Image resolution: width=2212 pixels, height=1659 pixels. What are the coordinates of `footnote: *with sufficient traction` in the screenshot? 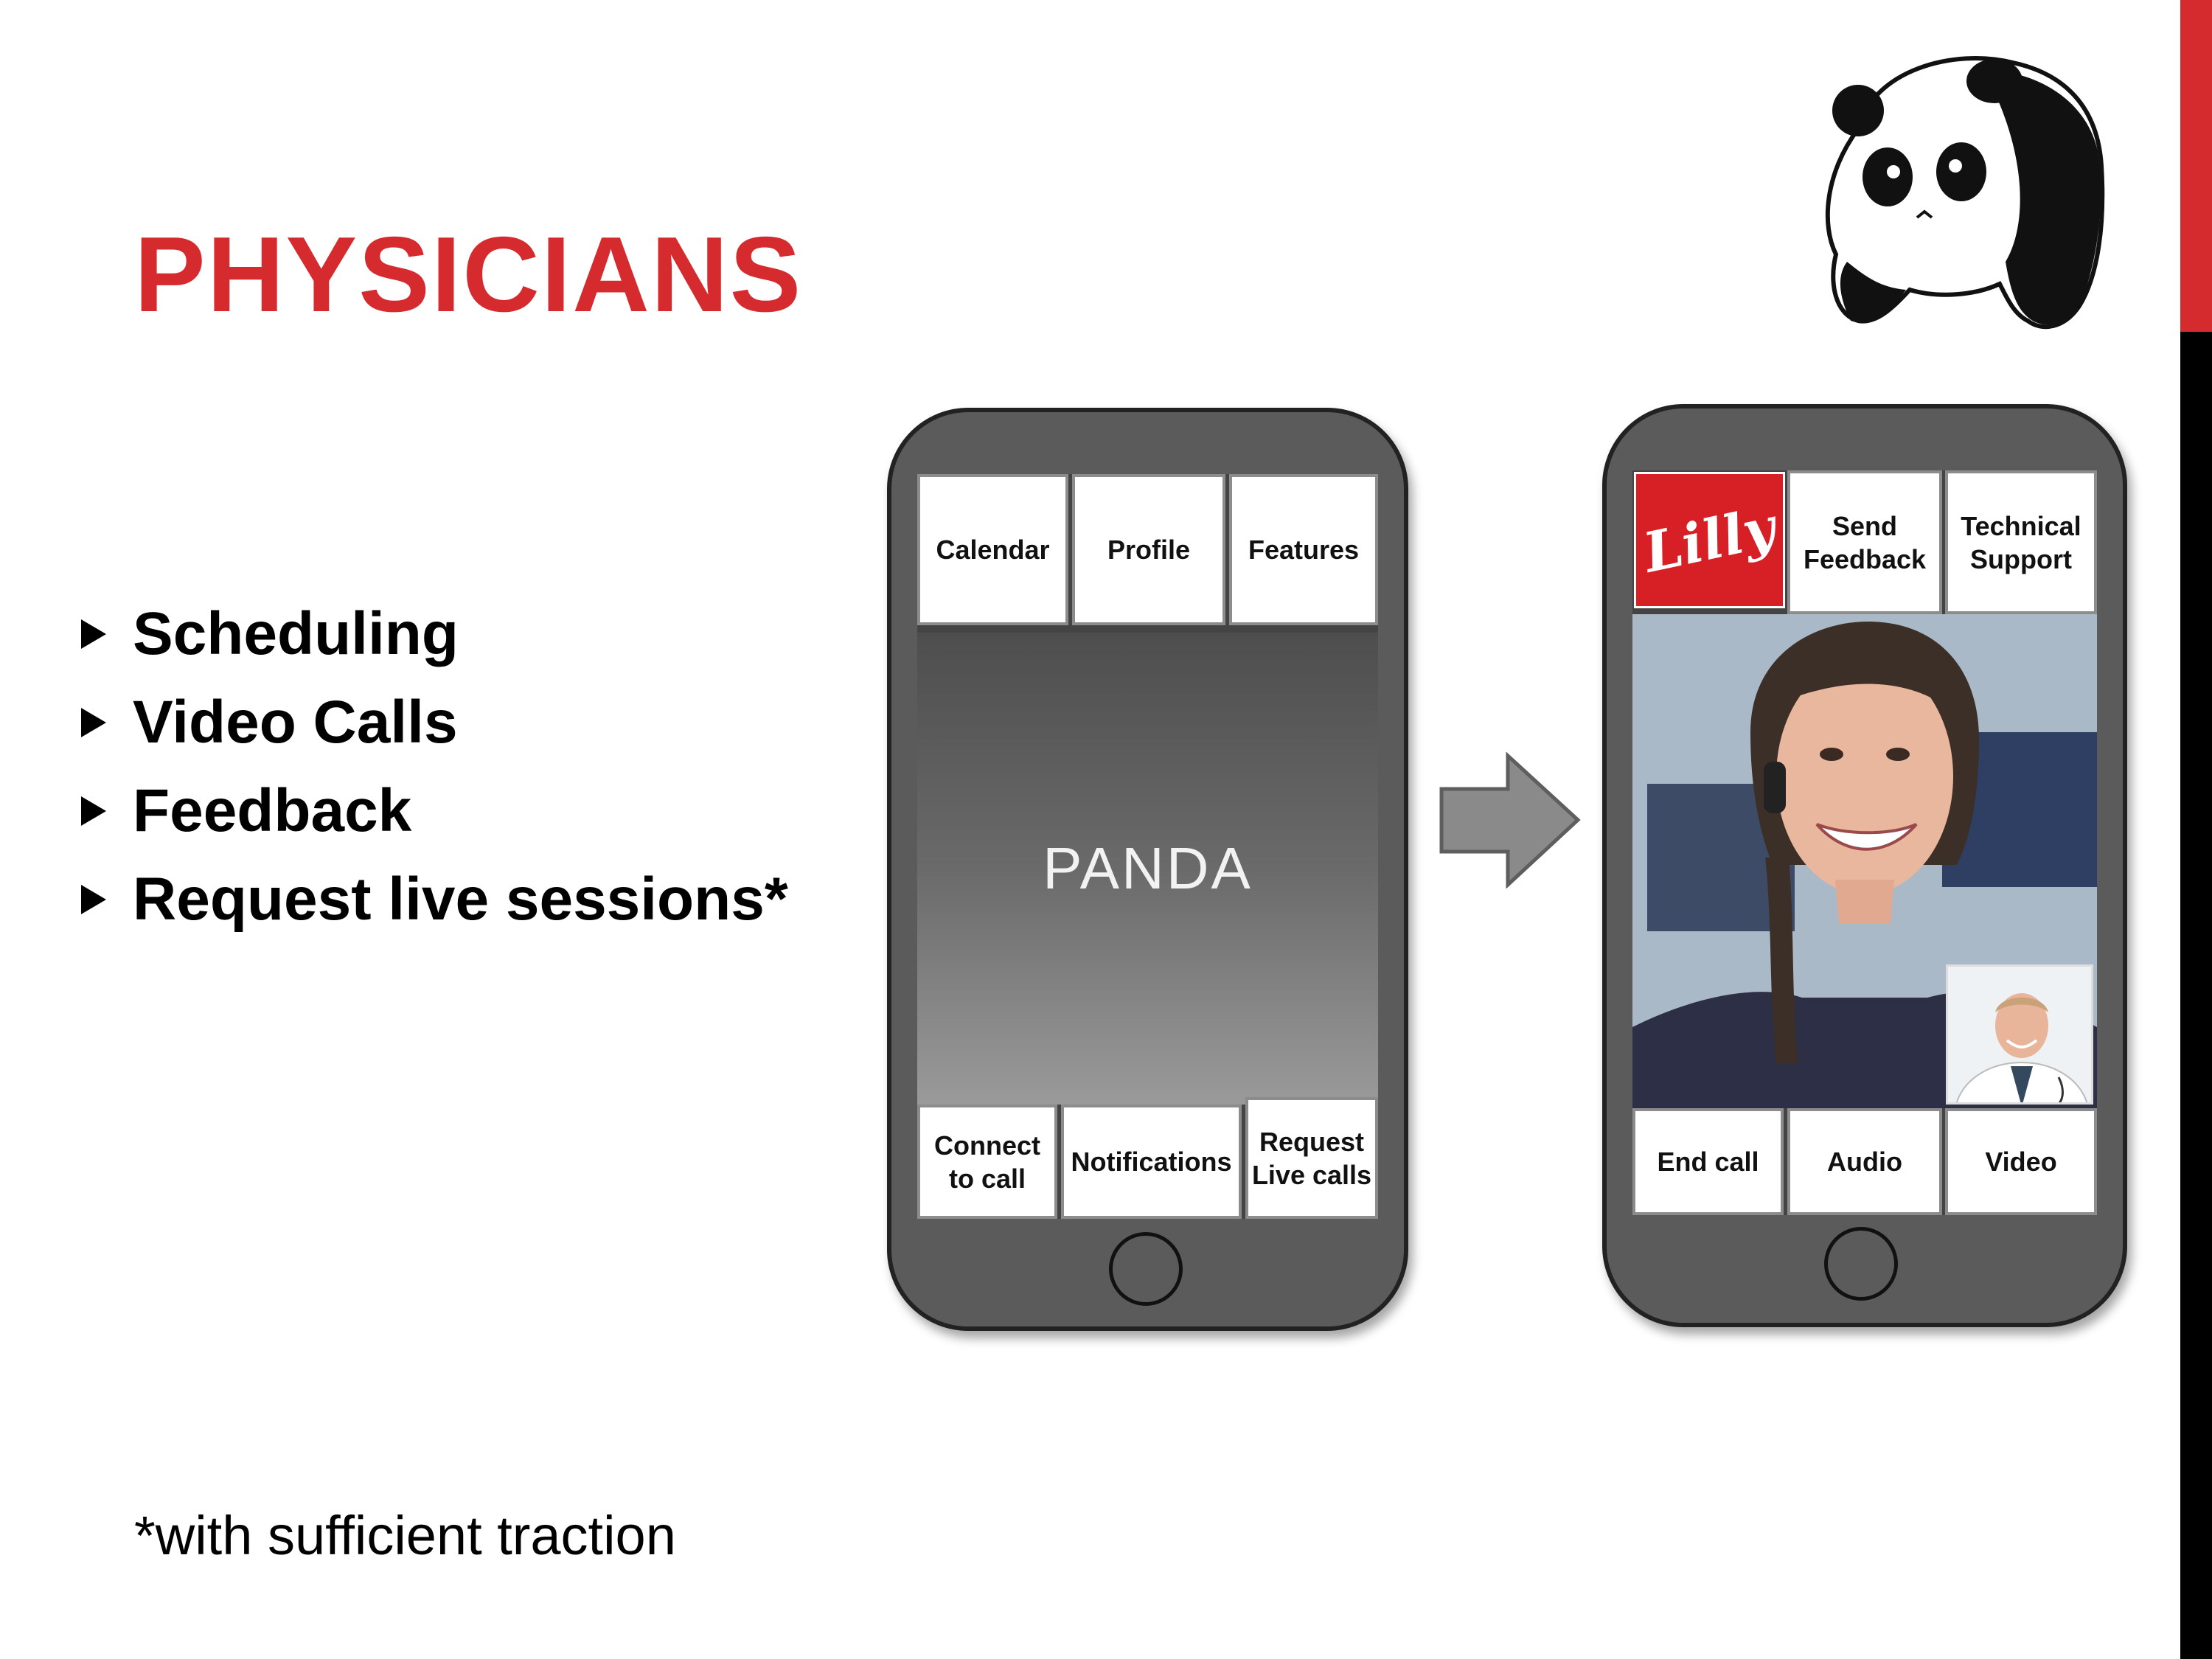 It's located at (405, 1535).